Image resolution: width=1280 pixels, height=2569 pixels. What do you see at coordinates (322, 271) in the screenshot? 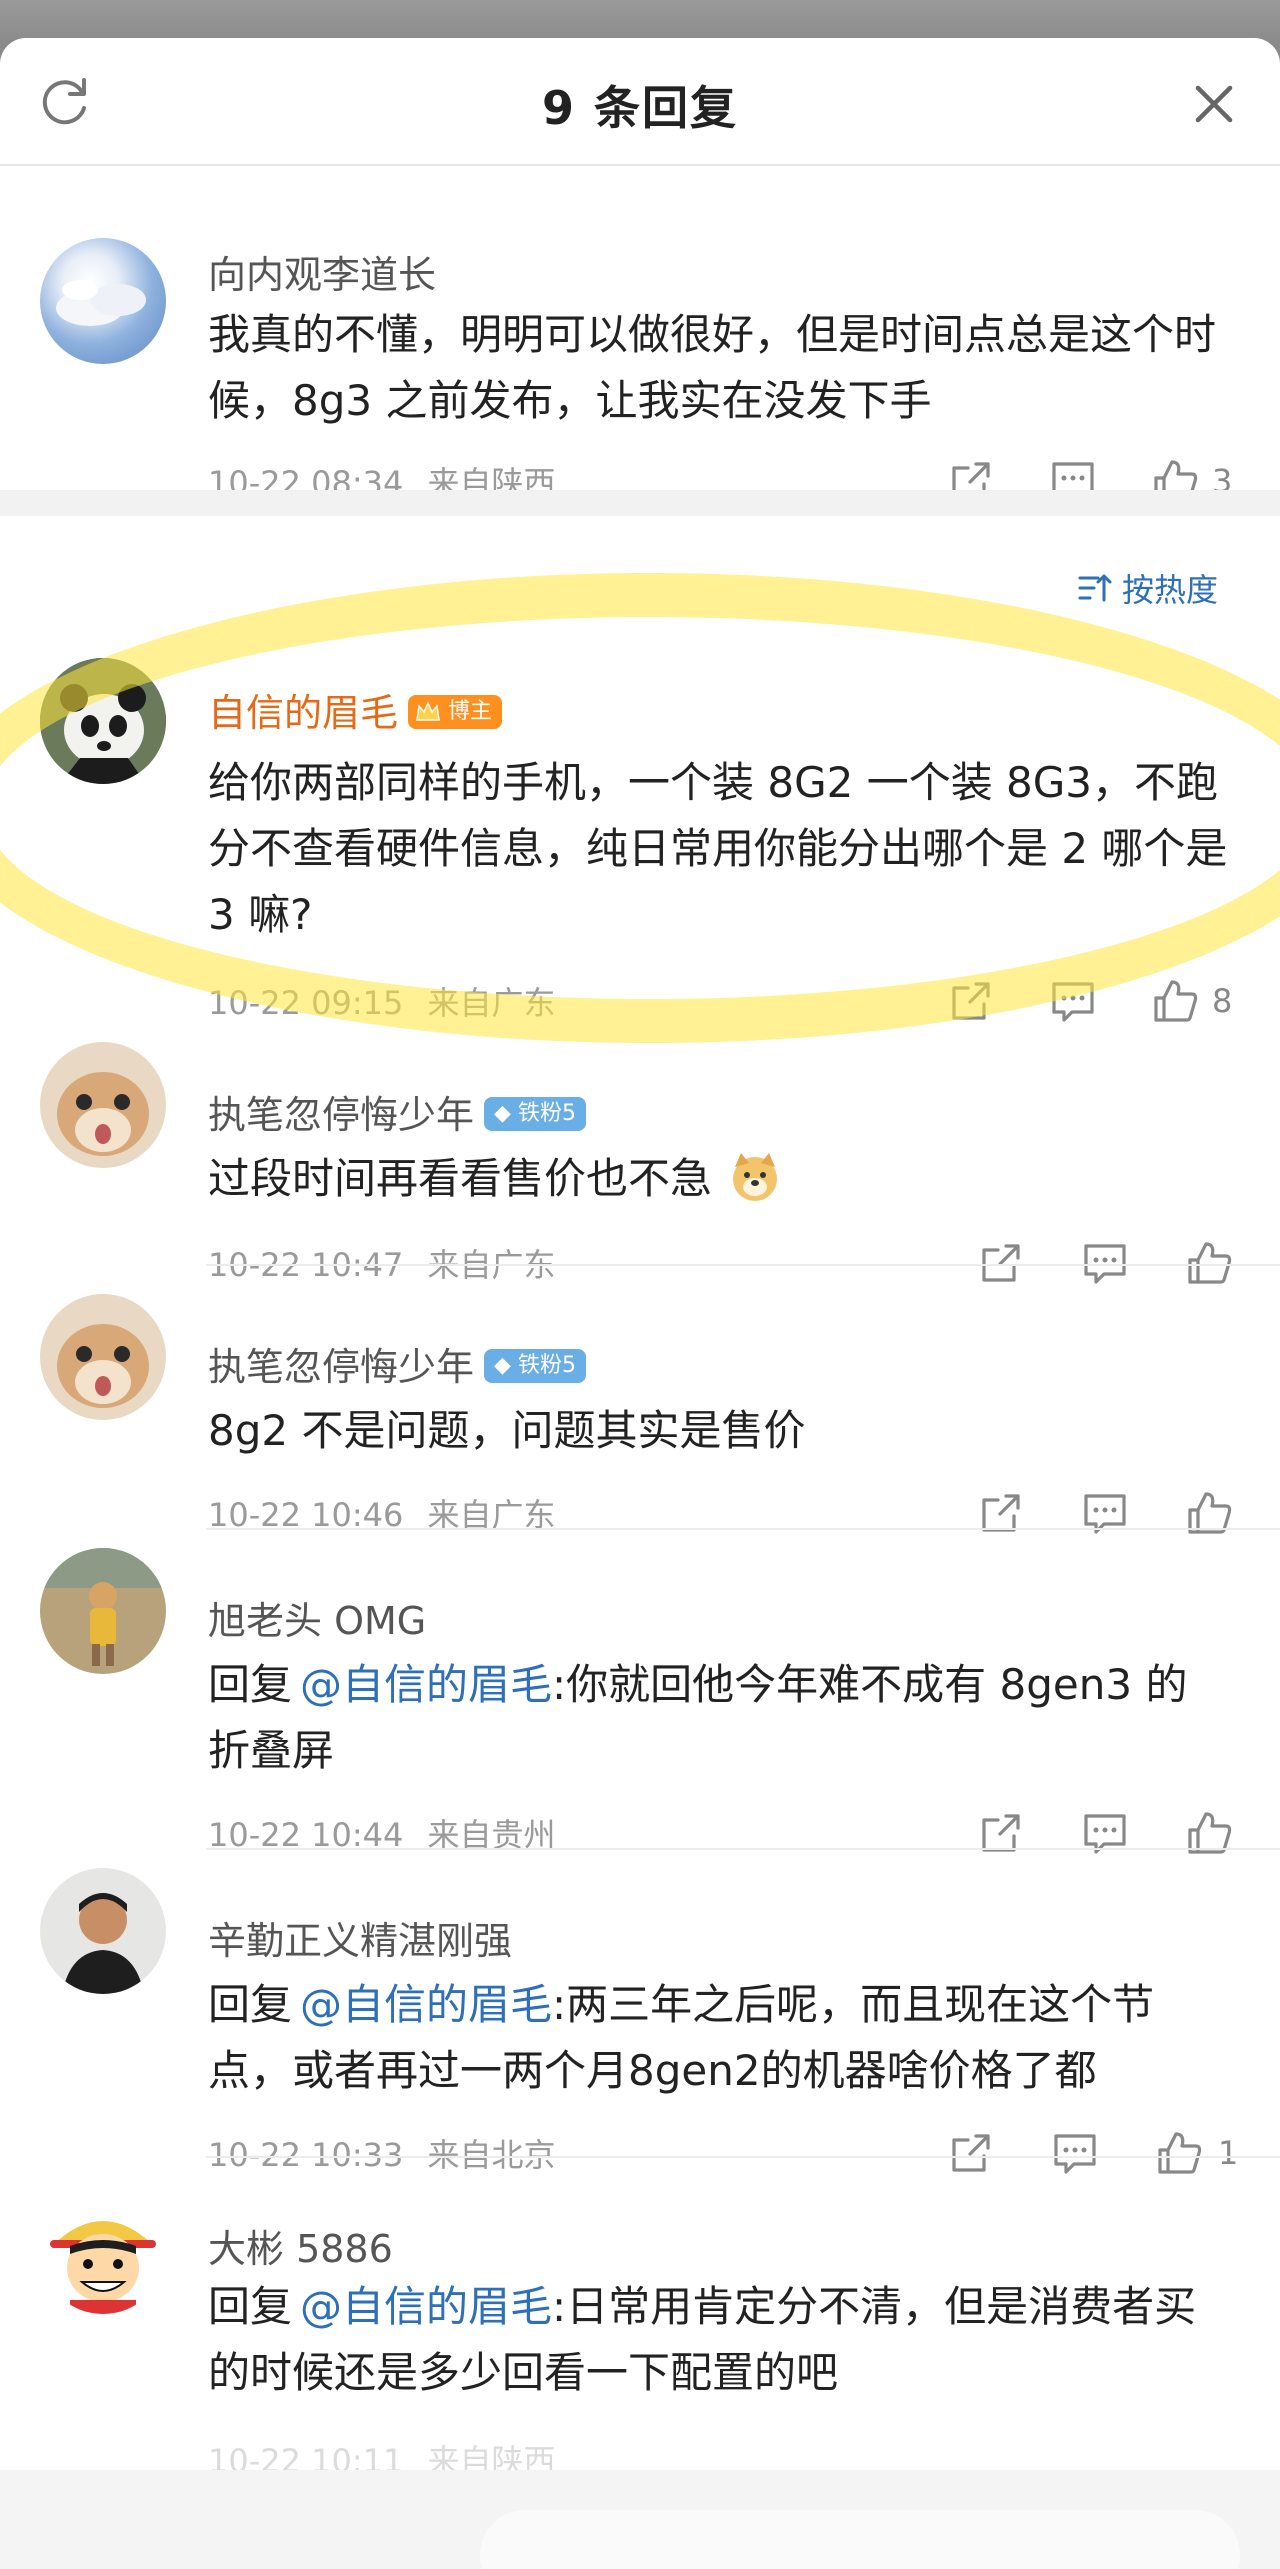
I see `comment-author: 向内观李道长` at bounding box center [322, 271].